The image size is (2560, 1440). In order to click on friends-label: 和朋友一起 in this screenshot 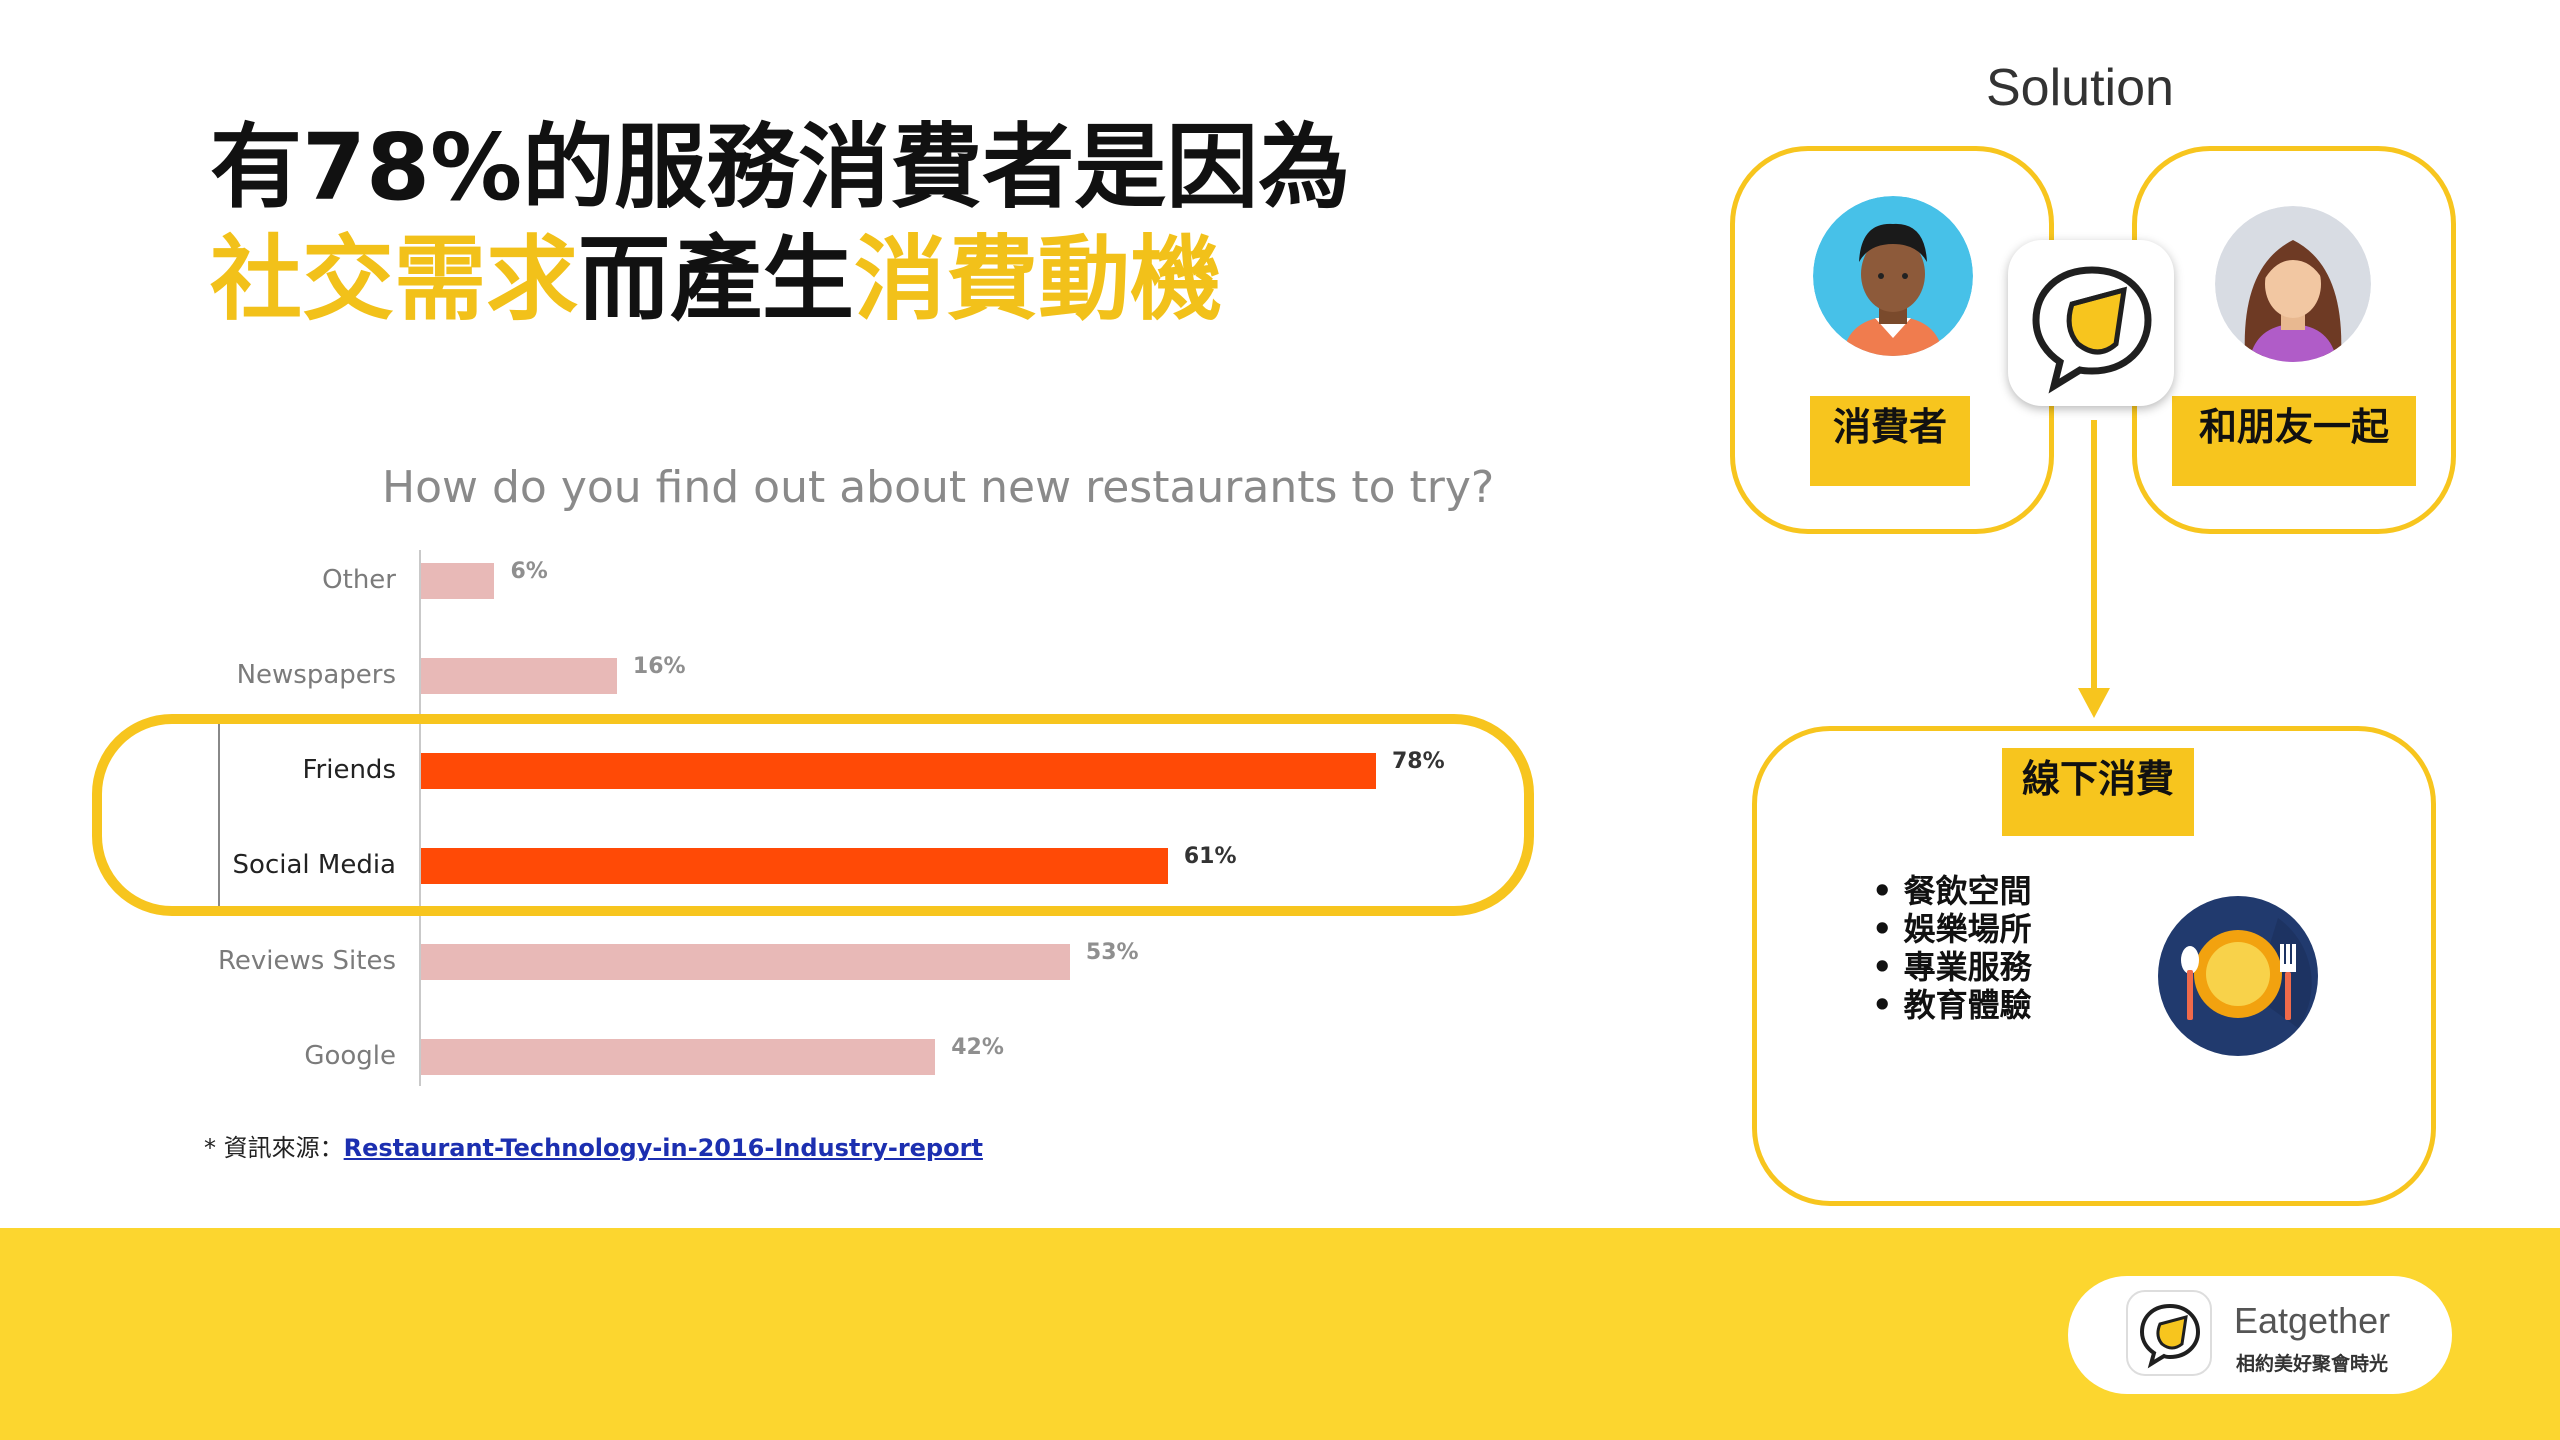, I will do `click(2294, 441)`.